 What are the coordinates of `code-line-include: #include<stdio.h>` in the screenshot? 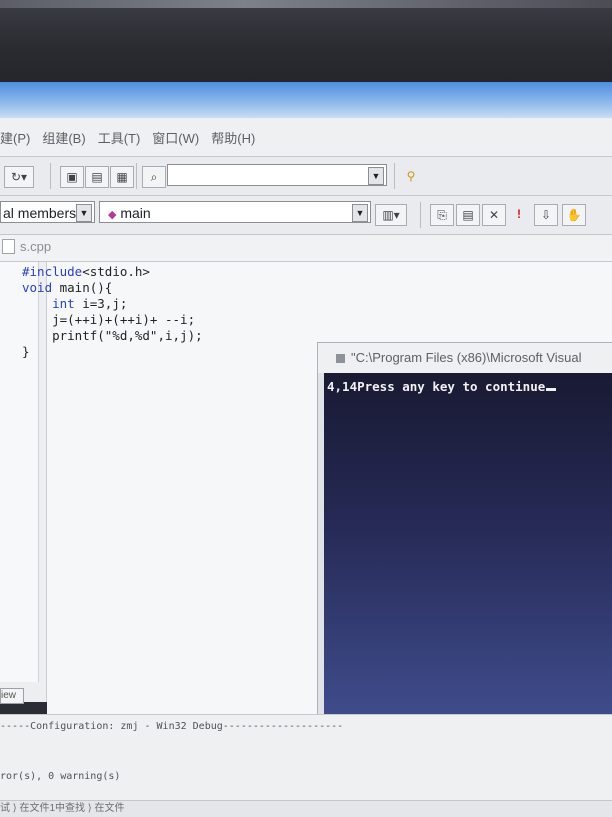 It's located at (112, 272).